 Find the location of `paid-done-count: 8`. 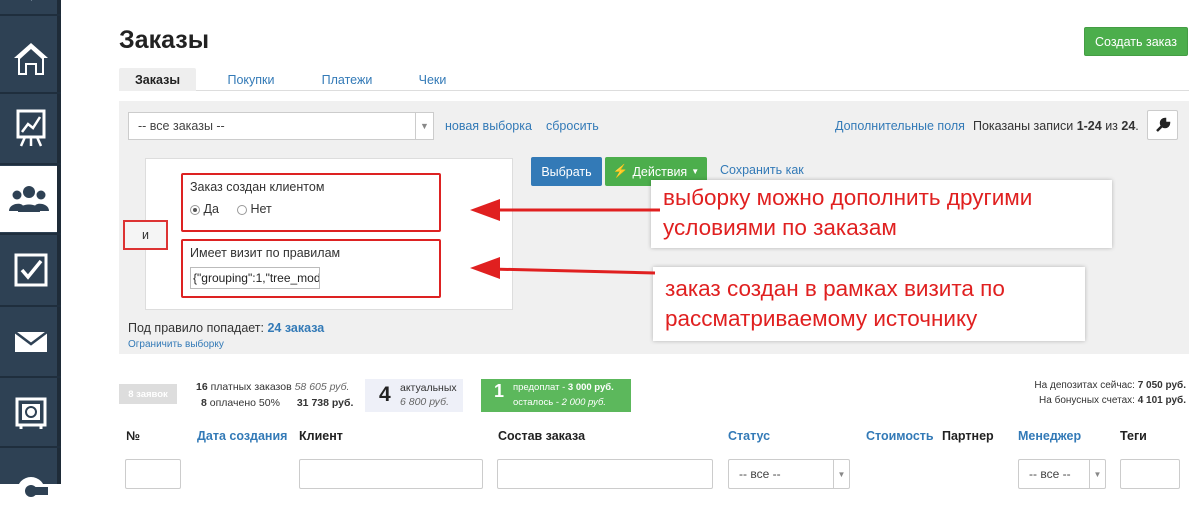

paid-done-count: 8 is located at coordinates (204, 403).